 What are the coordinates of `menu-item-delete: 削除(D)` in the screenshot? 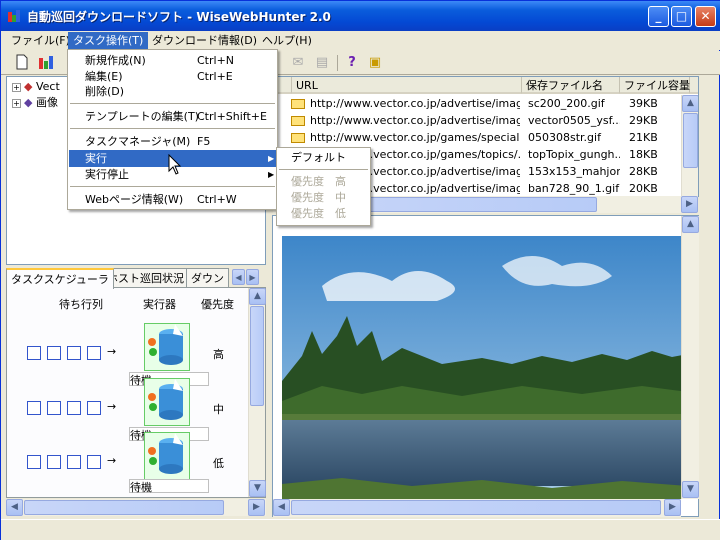 It's located at (172, 91).